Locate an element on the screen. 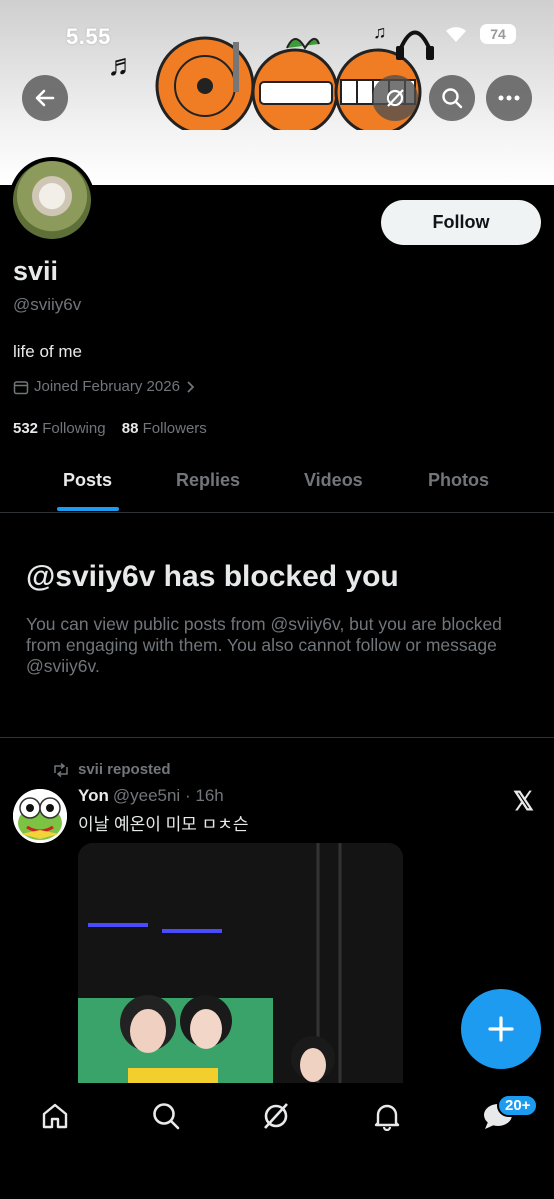 The height and width of the screenshot is (1199, 554). tab-videos: Videos is located at coordinates (333, 480).